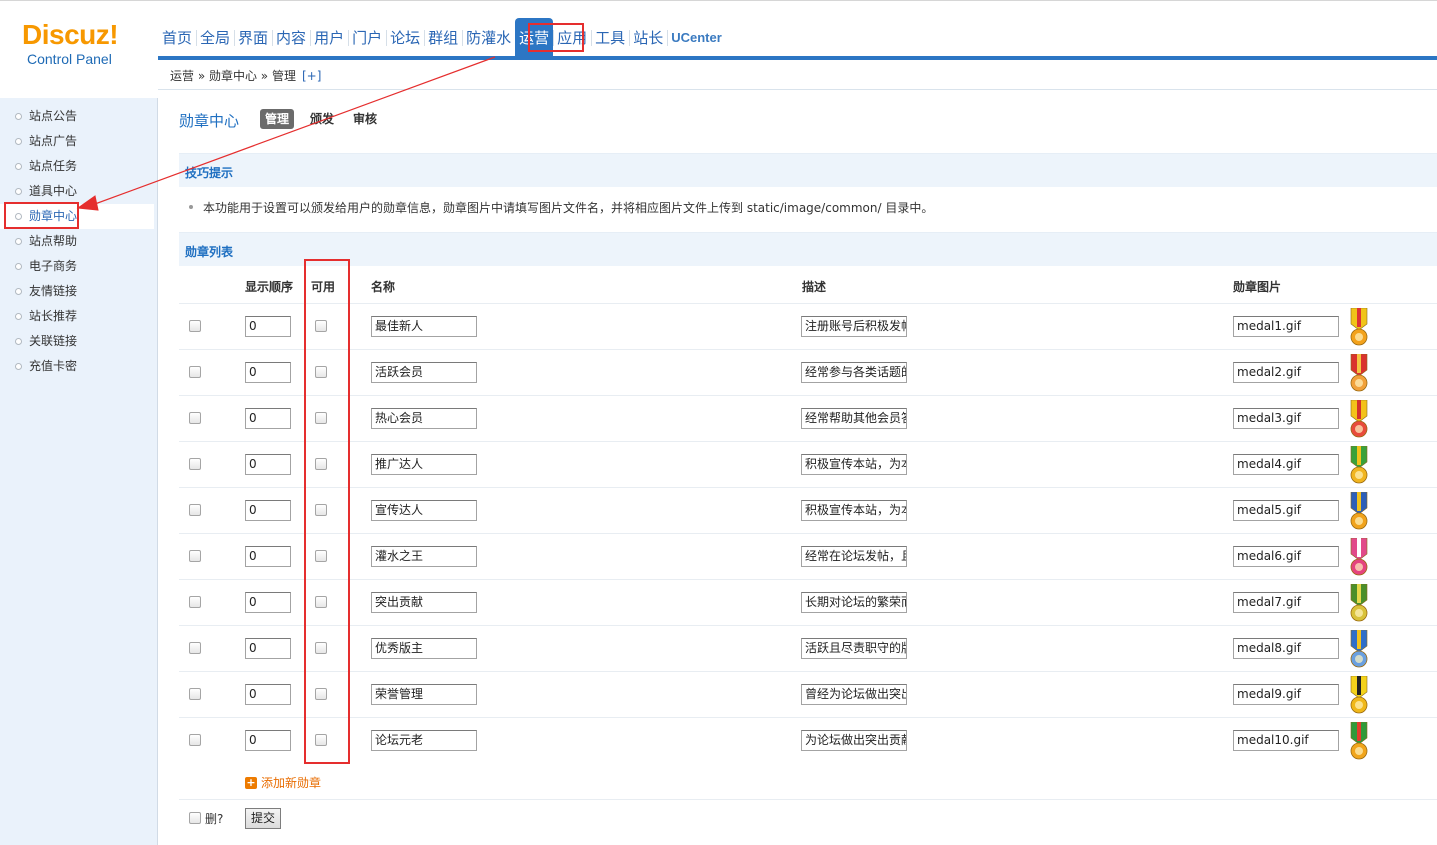  Describe the element at coordinates (1359, 741) in the screenshot. I see `medal-icon` at that location.